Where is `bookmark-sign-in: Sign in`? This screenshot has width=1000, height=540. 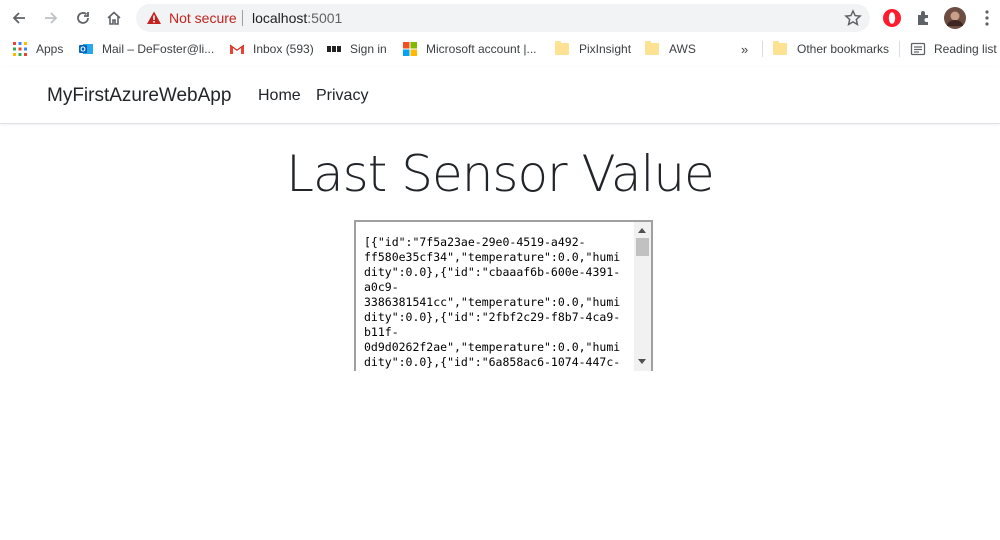 bookmark-sign-in: Sign in is located at coordinates (356, 49).